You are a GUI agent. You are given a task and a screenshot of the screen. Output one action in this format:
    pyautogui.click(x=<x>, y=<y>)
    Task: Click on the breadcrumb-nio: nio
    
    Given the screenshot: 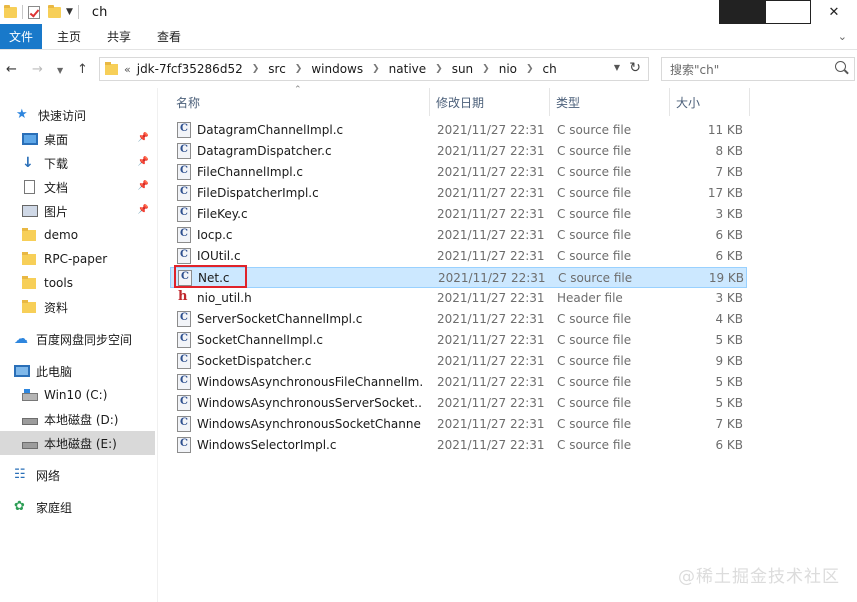 What is the action you would take?
    pyautogui.click(x=508, y=69)
    